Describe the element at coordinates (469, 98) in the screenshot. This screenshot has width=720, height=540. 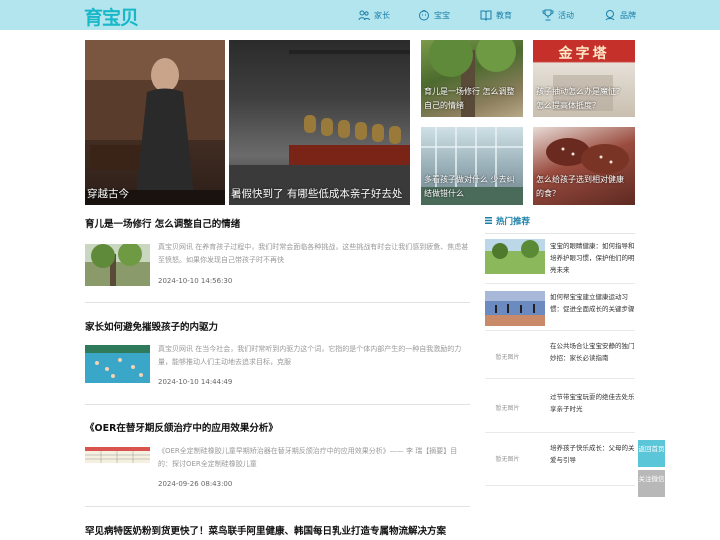
I see `banner-caption: 育儿是一场修行 怎么调整自己的情绪` at that location.